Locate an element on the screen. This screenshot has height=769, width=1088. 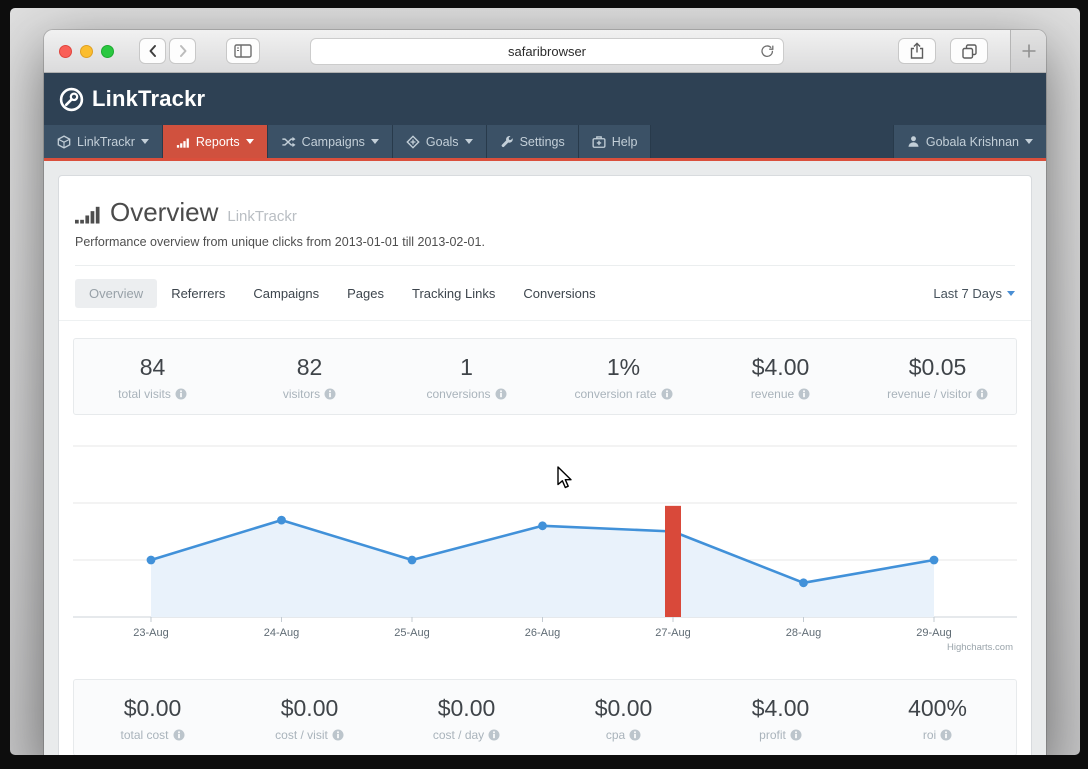
tab-conversions: Conversions is located at coordinates (559, 293).